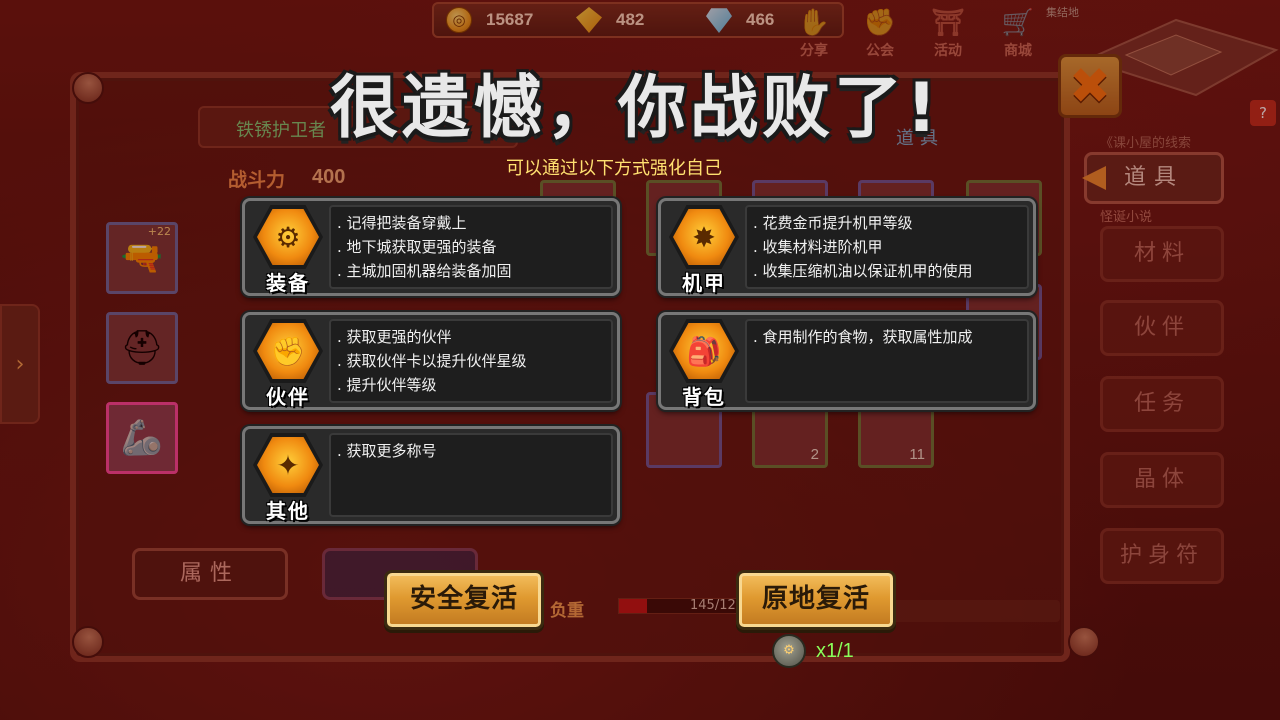 The width and height of the screenshot is (1280, 720). Describe the element at coordinates (387, 451) in the screenshot. I see `tip-line: . 获取更多称号` at that location.